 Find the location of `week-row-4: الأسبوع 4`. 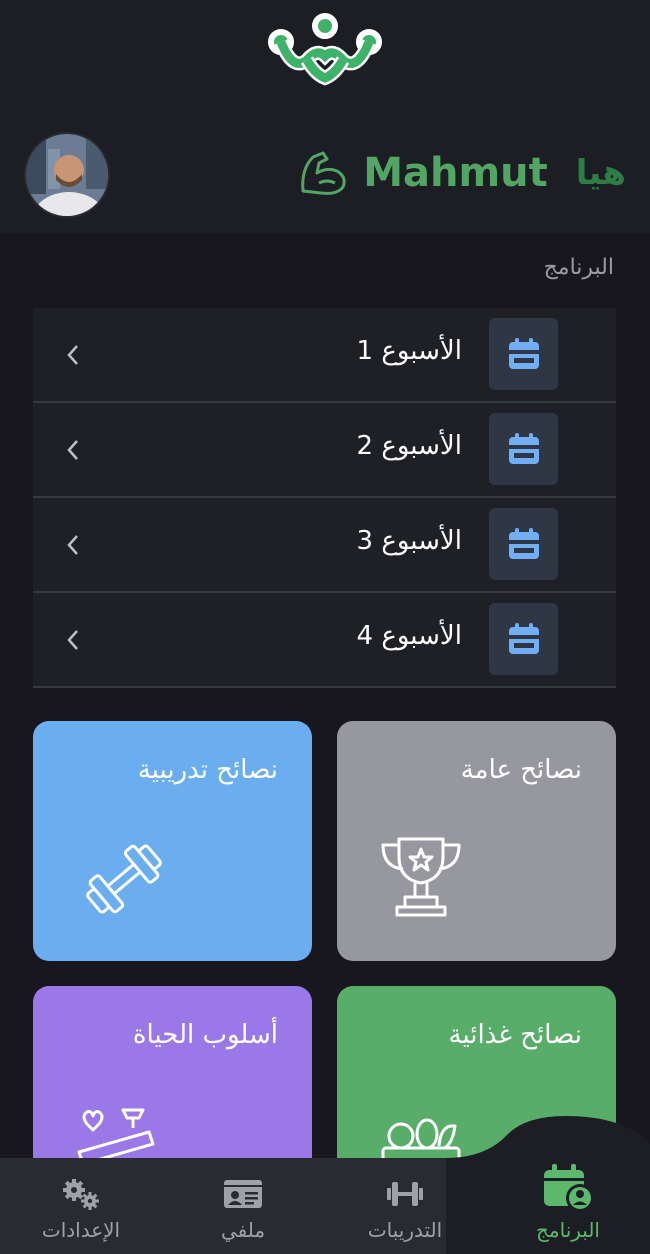

week-row-4: الأسبوع 4 is located at coordinates (324, 640).